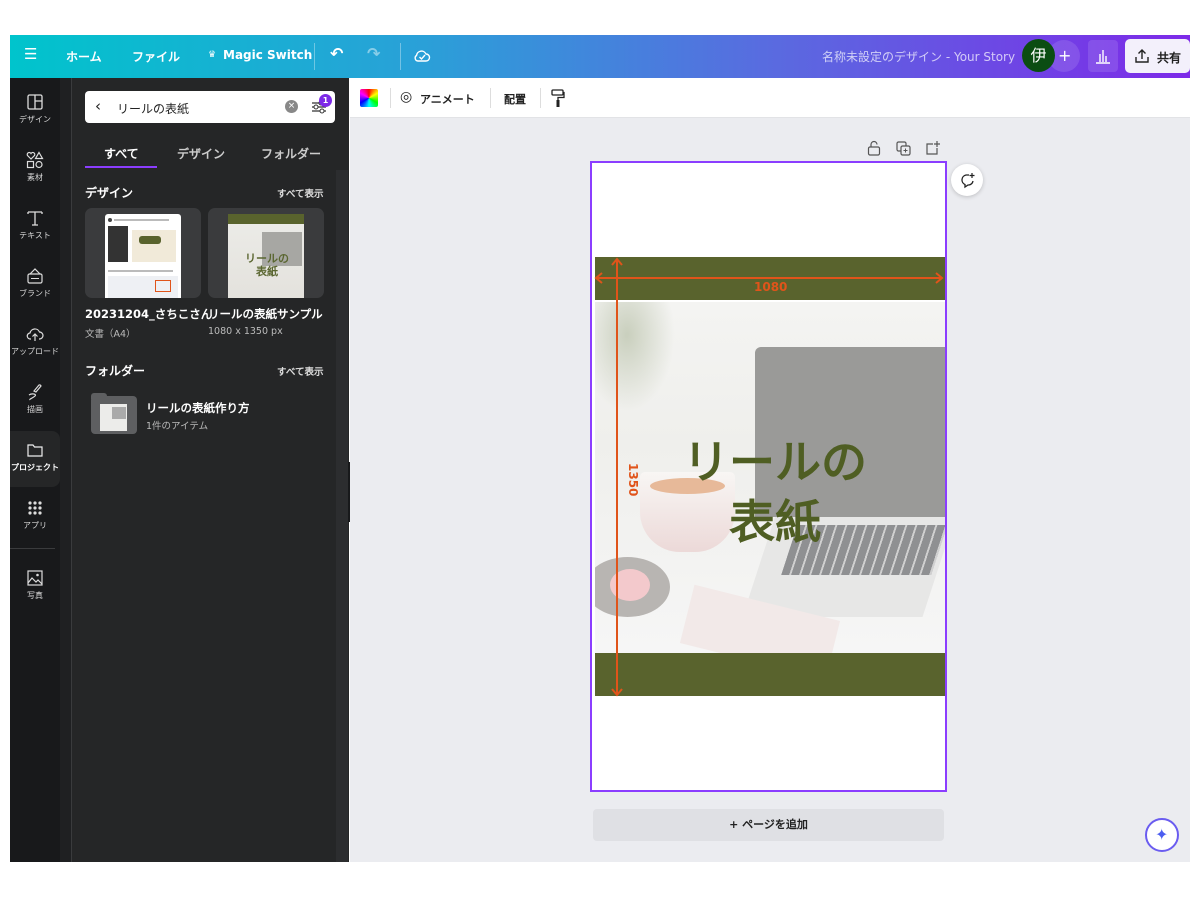 The height and width of the screenshot is (900, 1200). I want to click on rail-label: プロジェクト, so click(35, 467).